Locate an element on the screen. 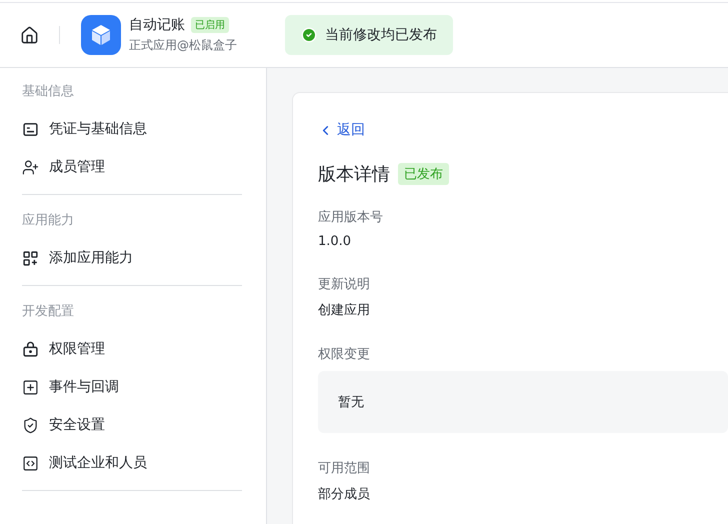 The width and height of the screenshot is (728, 524). check-circle-icon is located at coordinates (309, 35).